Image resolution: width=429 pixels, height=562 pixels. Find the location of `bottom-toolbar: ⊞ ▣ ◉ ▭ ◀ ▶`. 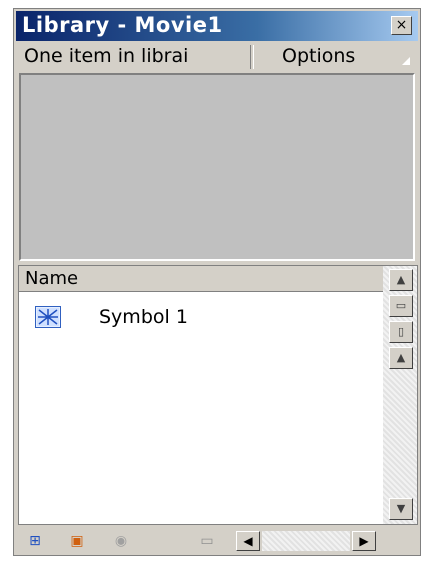

bottom-toolbar: ⊞ ▣ ◉ ▭ ◀ ▶ is located at coordinates (218, 541).